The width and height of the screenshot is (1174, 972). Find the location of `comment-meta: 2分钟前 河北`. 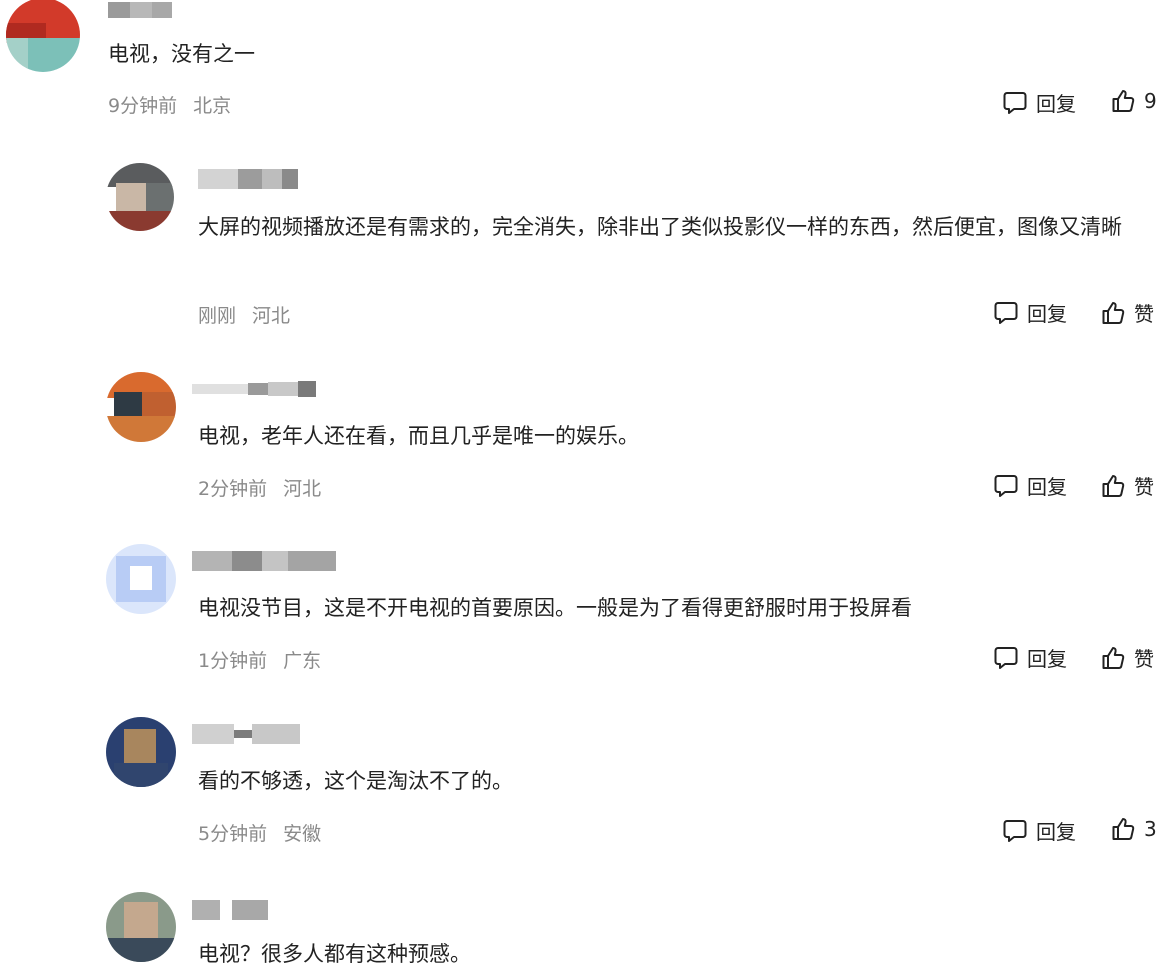

comment-meta: 2分钟前 河北 is located at coordinates (259, 487).